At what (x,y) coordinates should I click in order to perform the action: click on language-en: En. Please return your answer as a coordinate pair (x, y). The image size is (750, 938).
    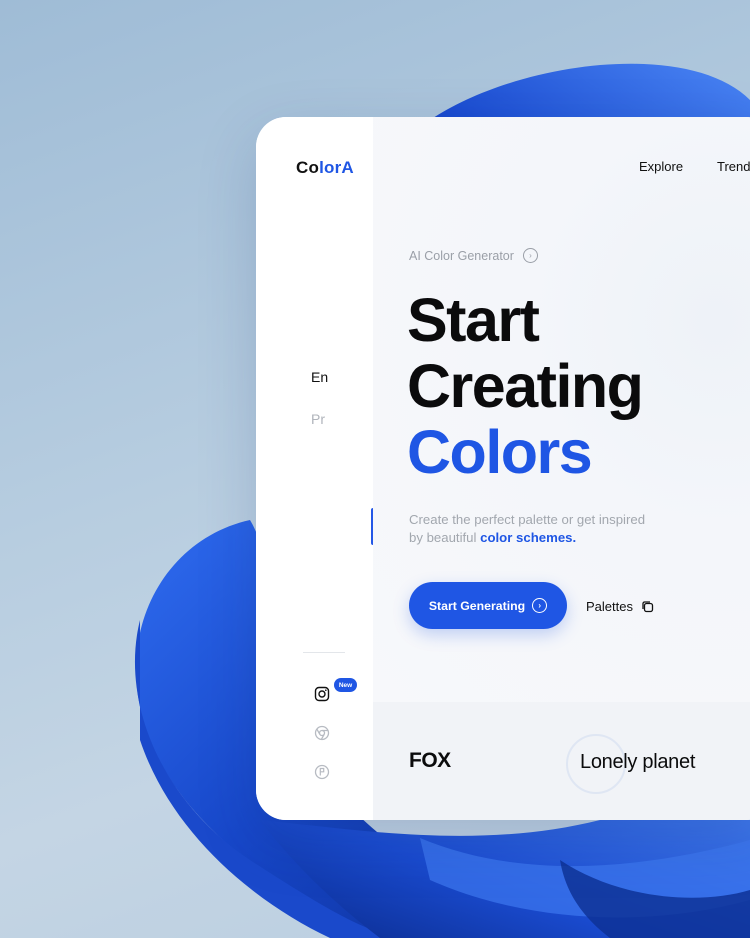
    Looking at the image, I should click on (319, 377).